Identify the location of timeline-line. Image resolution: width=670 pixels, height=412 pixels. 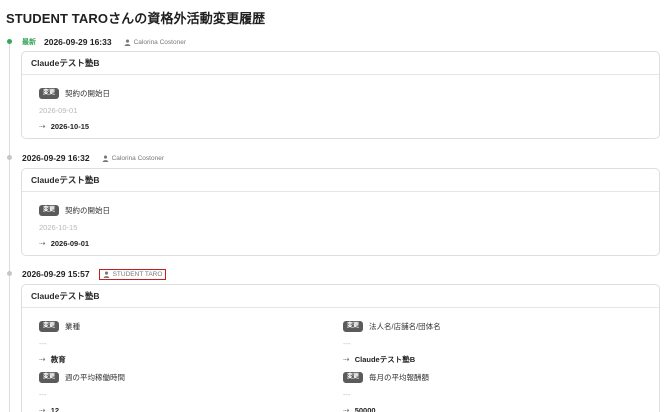
(9, 228).